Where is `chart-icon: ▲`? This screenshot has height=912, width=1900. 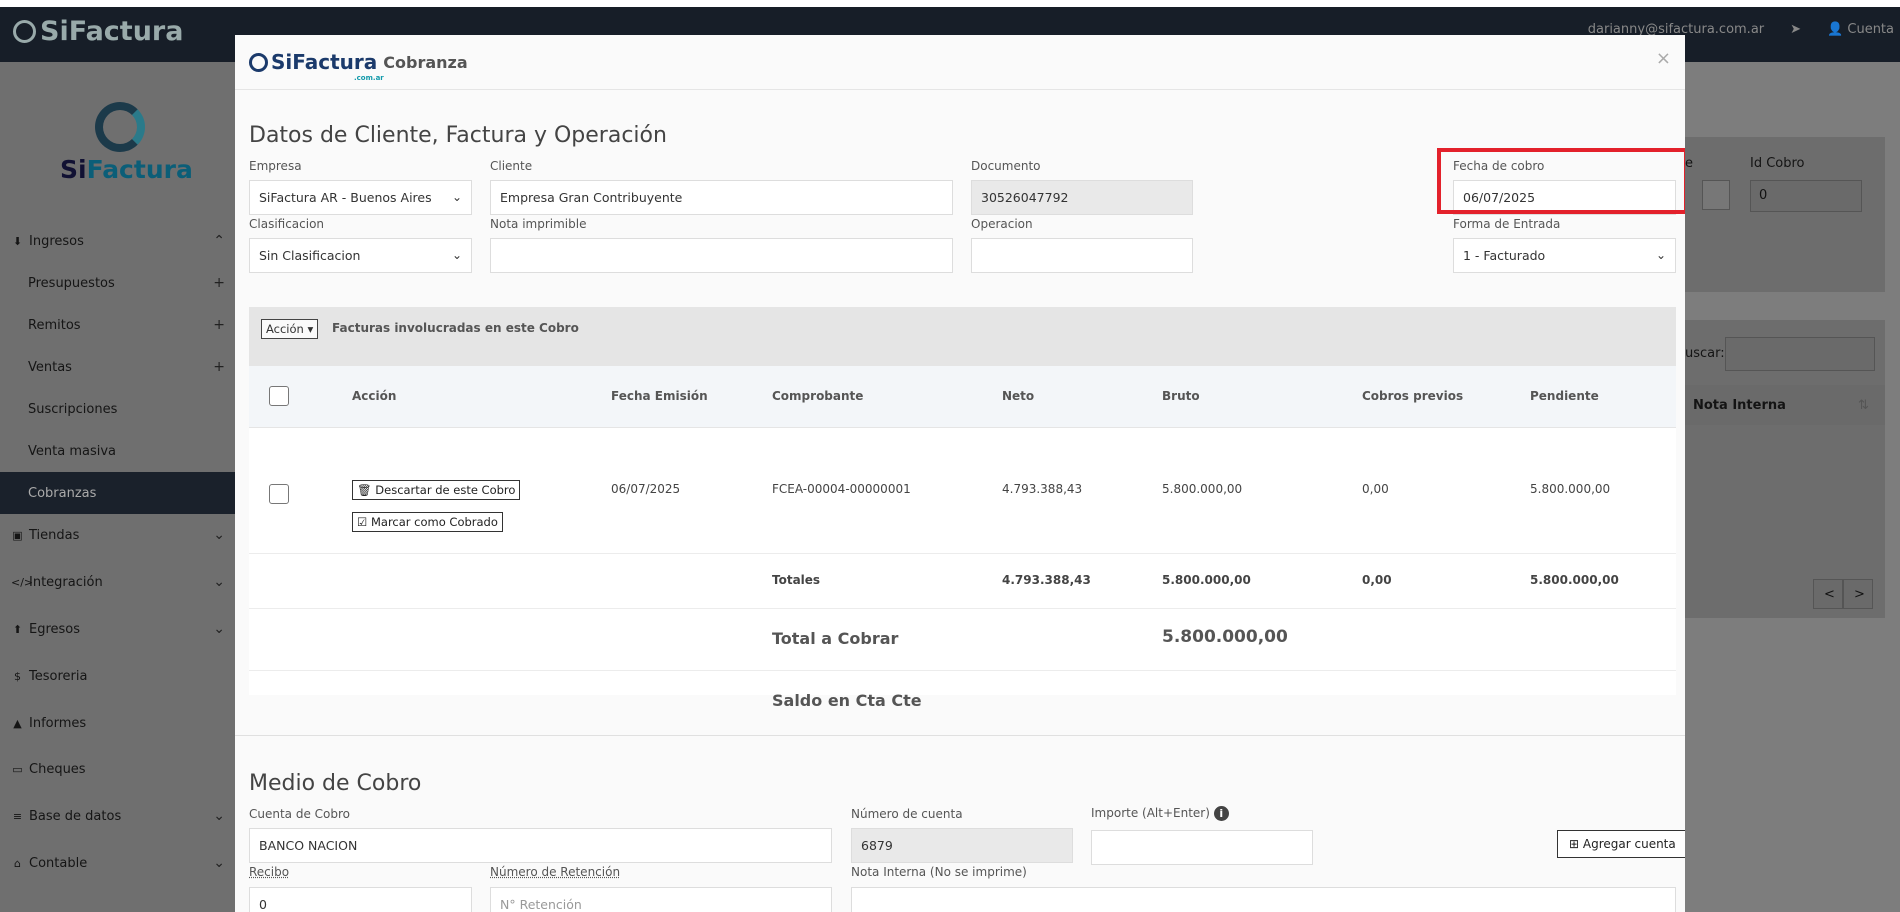 chart-icon: ▲ is located at coordinates (17, 723).